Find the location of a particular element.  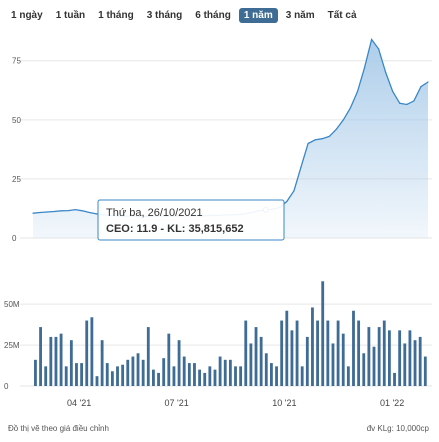

range-button-1: 1 tuần is located at coordinates (70, 15).